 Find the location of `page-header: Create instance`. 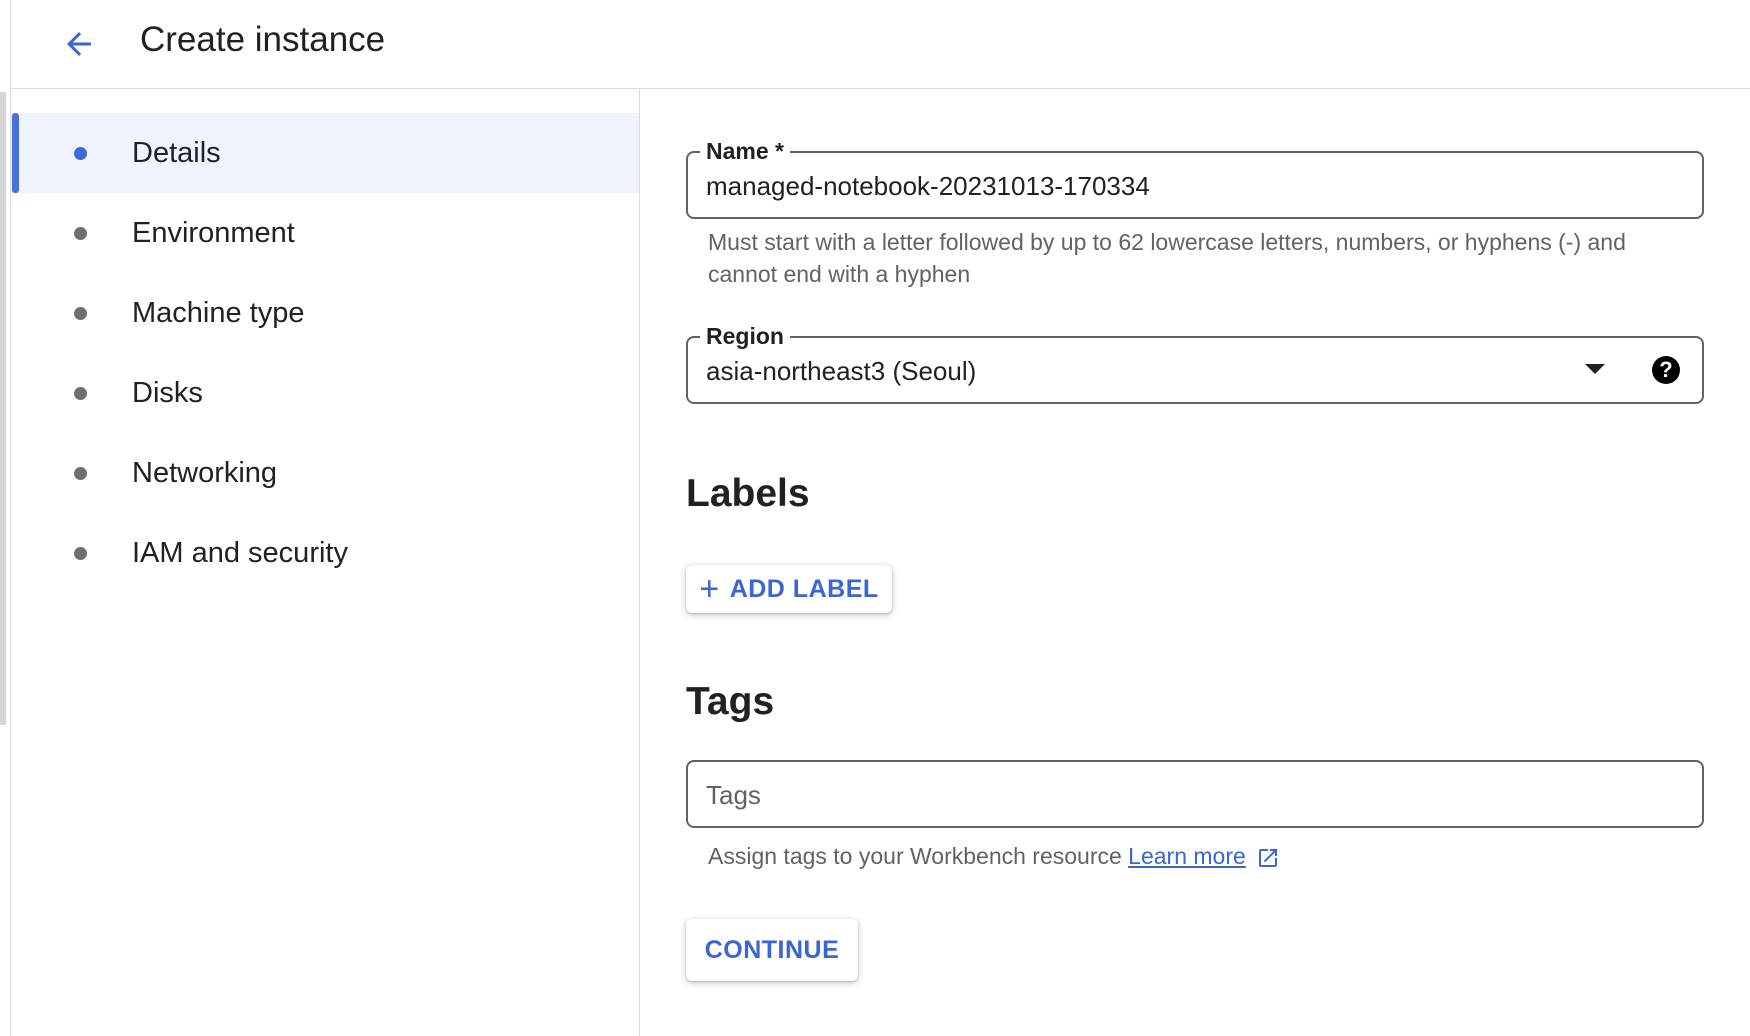

page-header: Create instance is located at coordinates (880, 44).